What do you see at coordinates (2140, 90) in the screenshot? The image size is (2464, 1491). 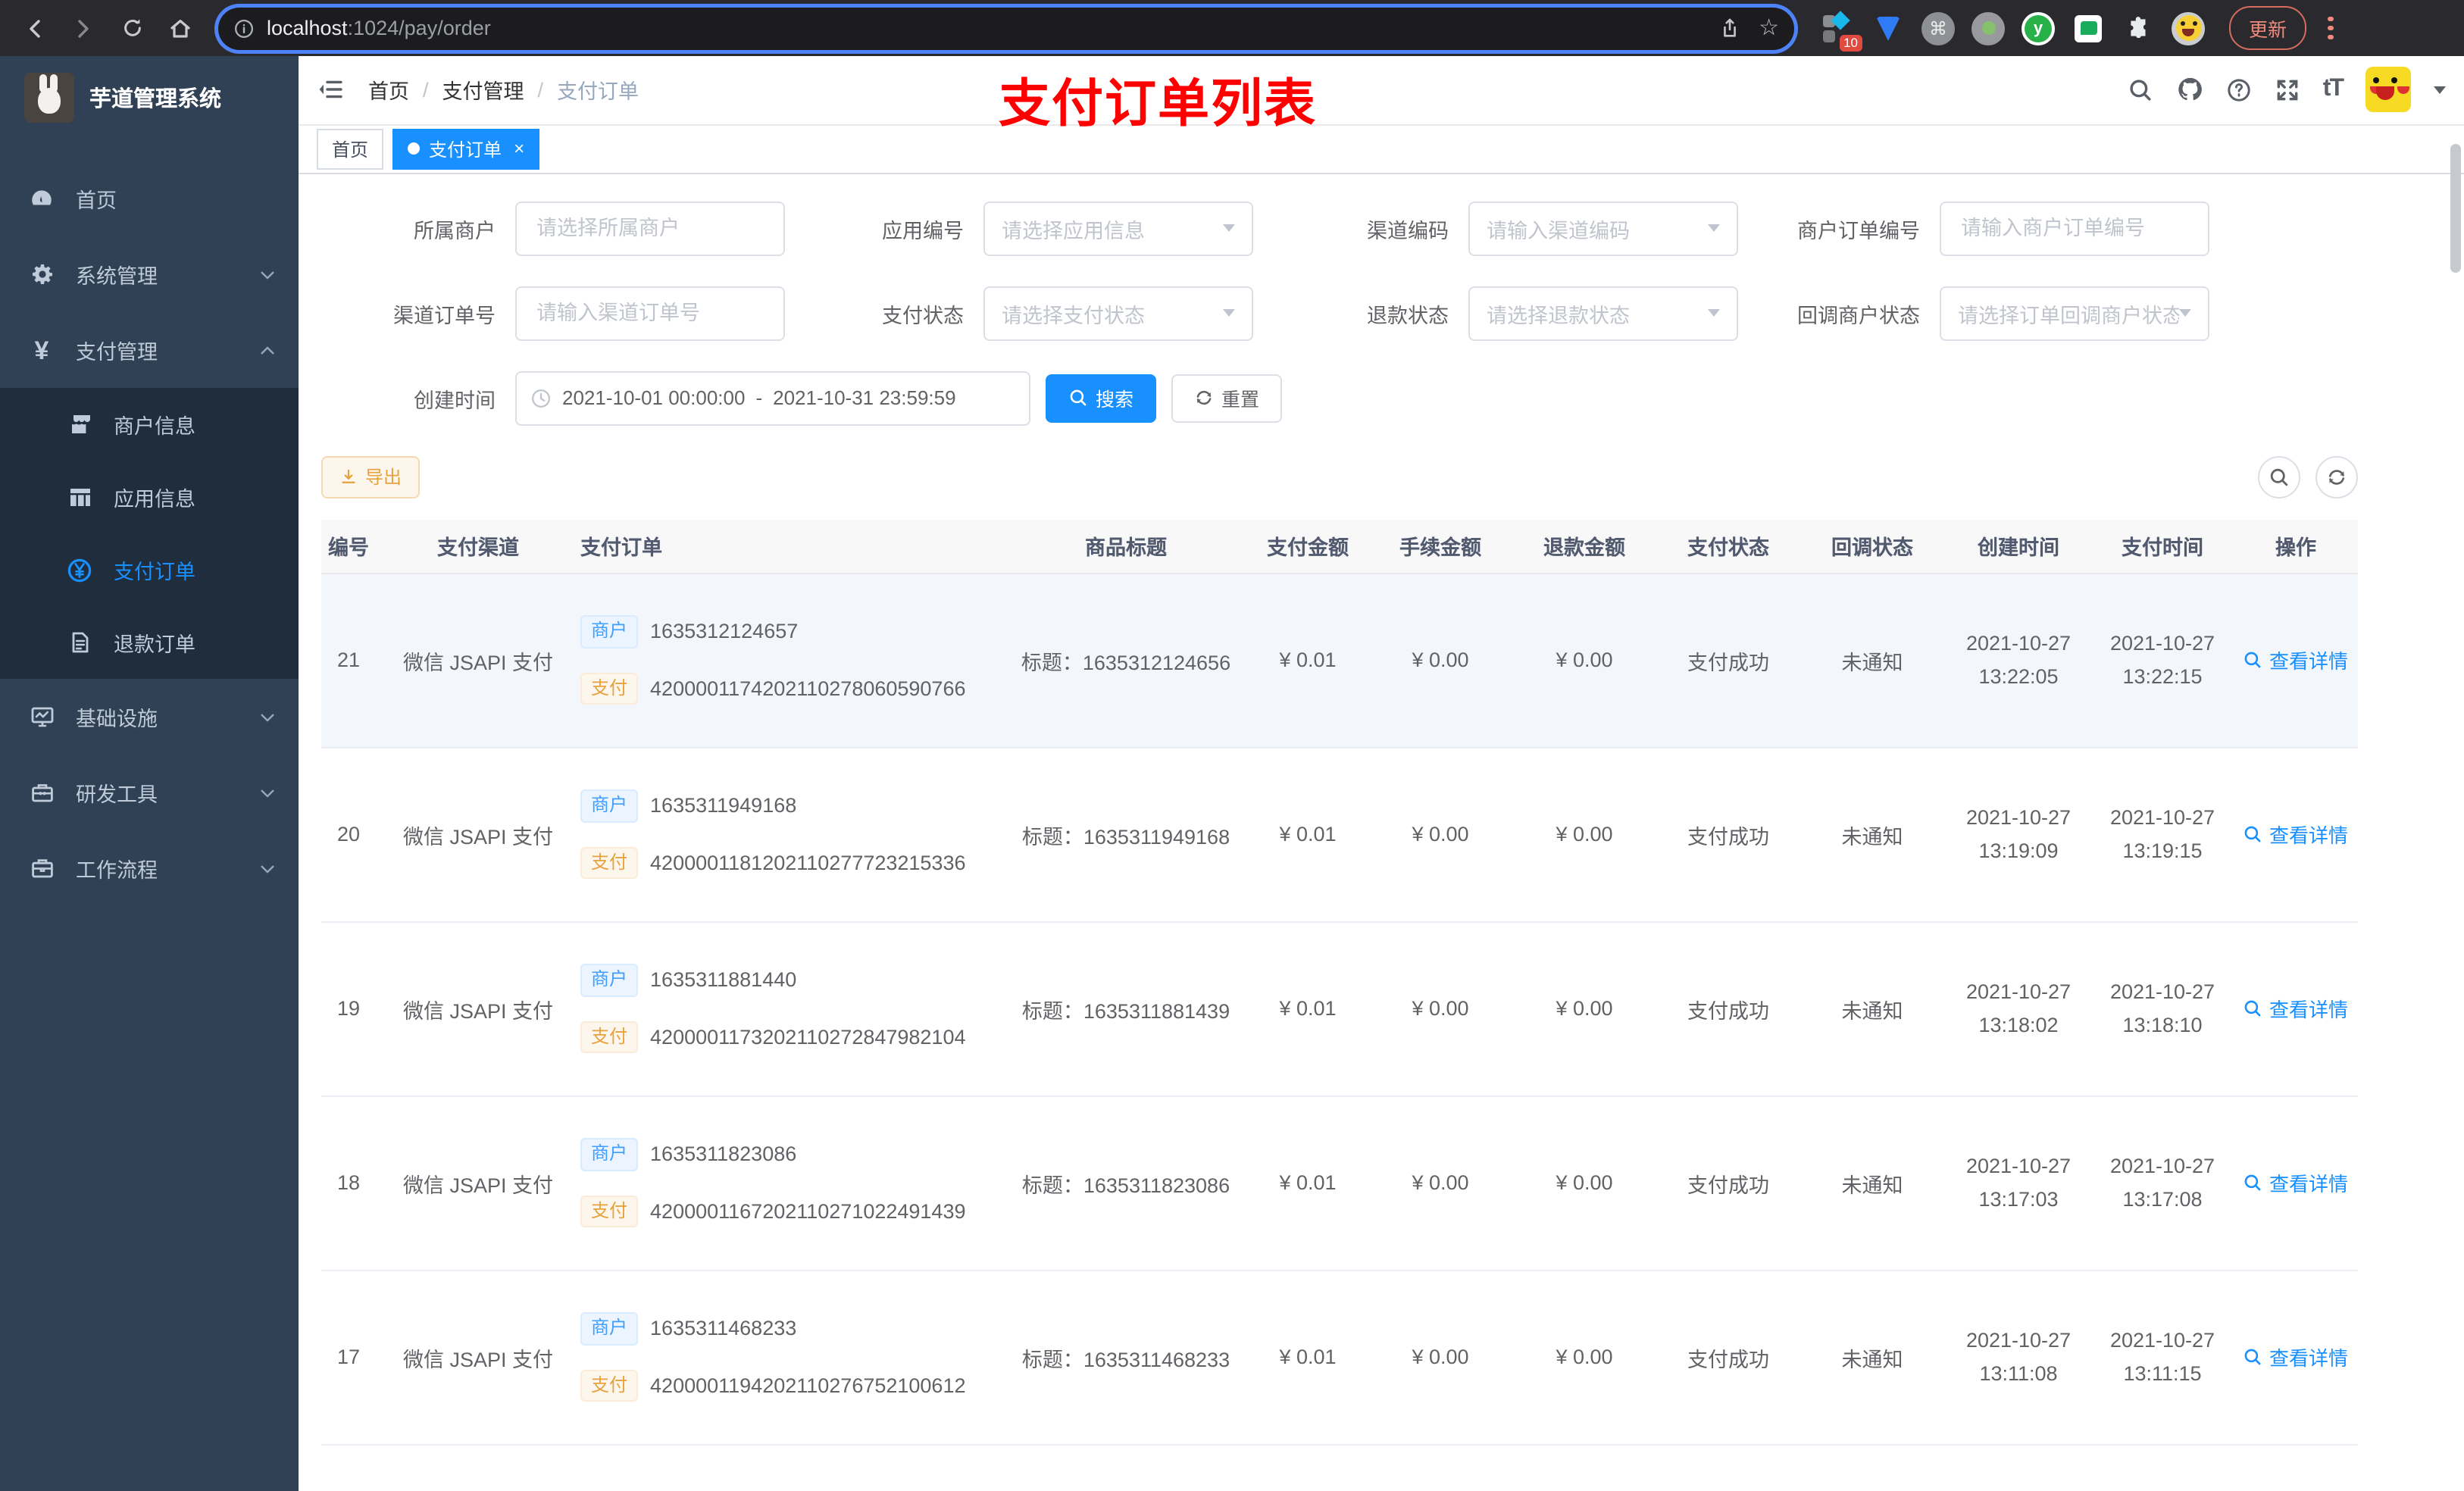 I see `search-icon` at bounding box center [2140, 90].